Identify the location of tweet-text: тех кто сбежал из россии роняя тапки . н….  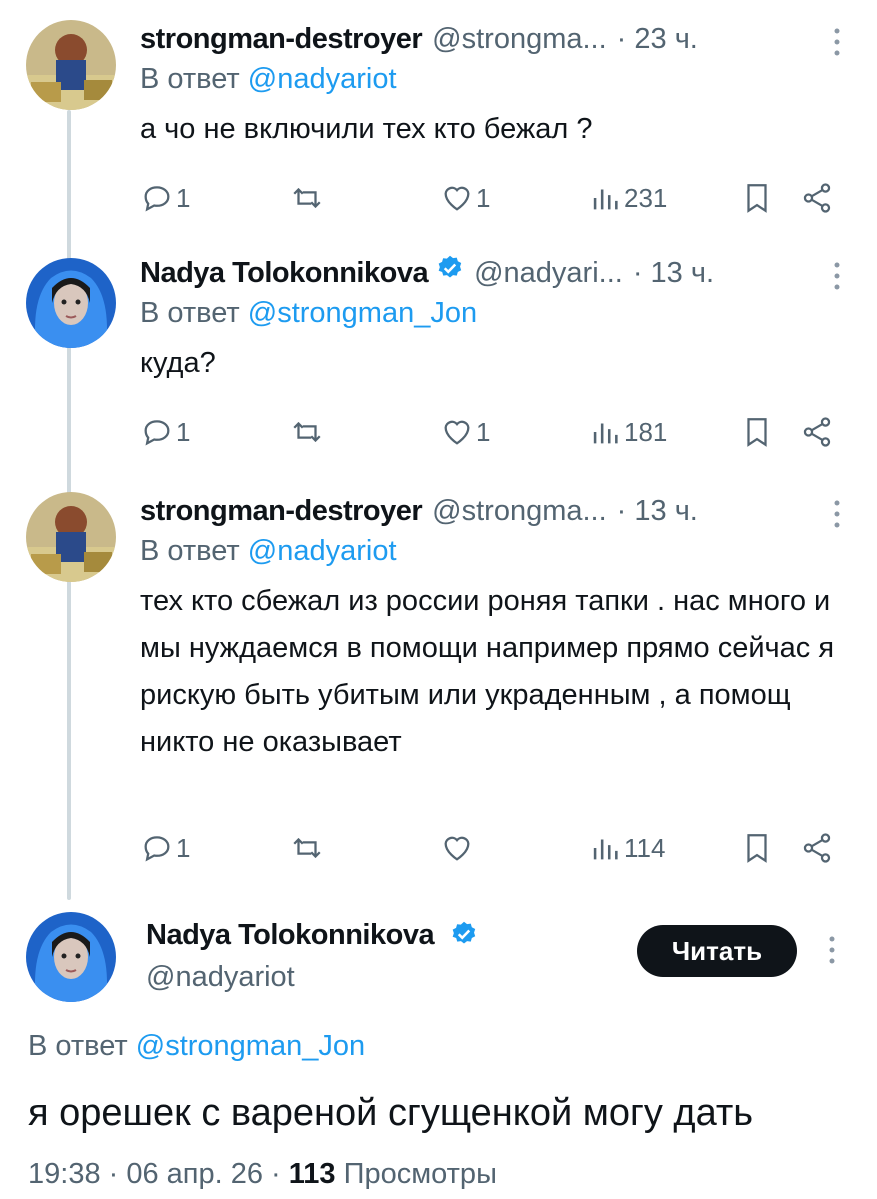
(487, 671).